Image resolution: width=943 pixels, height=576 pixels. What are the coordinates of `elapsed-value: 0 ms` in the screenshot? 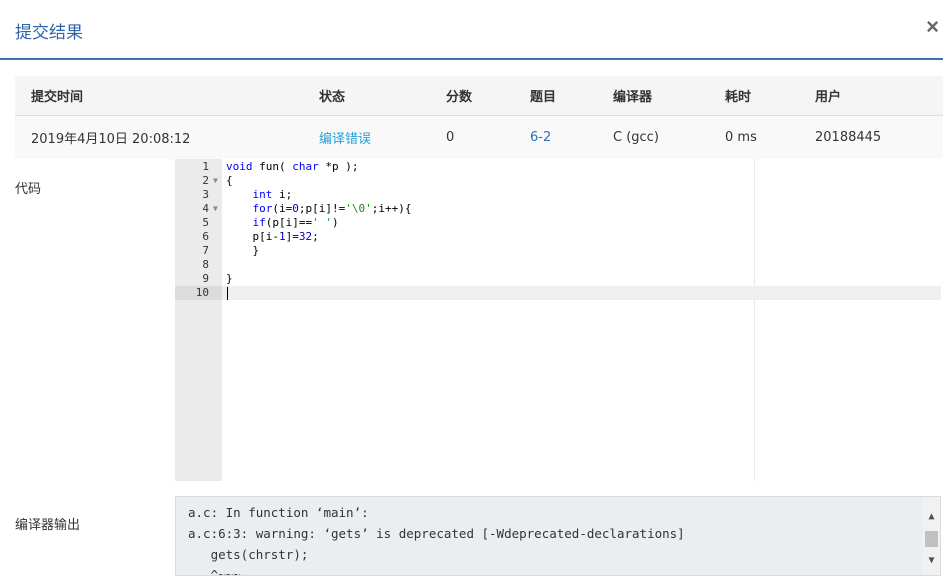 It's located at (741, 137).